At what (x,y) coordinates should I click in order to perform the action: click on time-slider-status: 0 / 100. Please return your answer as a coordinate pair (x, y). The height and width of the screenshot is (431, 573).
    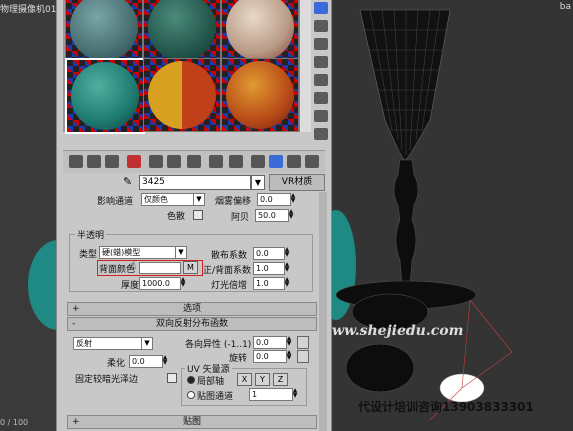
    Looking at the image, I should click on (14, 422).